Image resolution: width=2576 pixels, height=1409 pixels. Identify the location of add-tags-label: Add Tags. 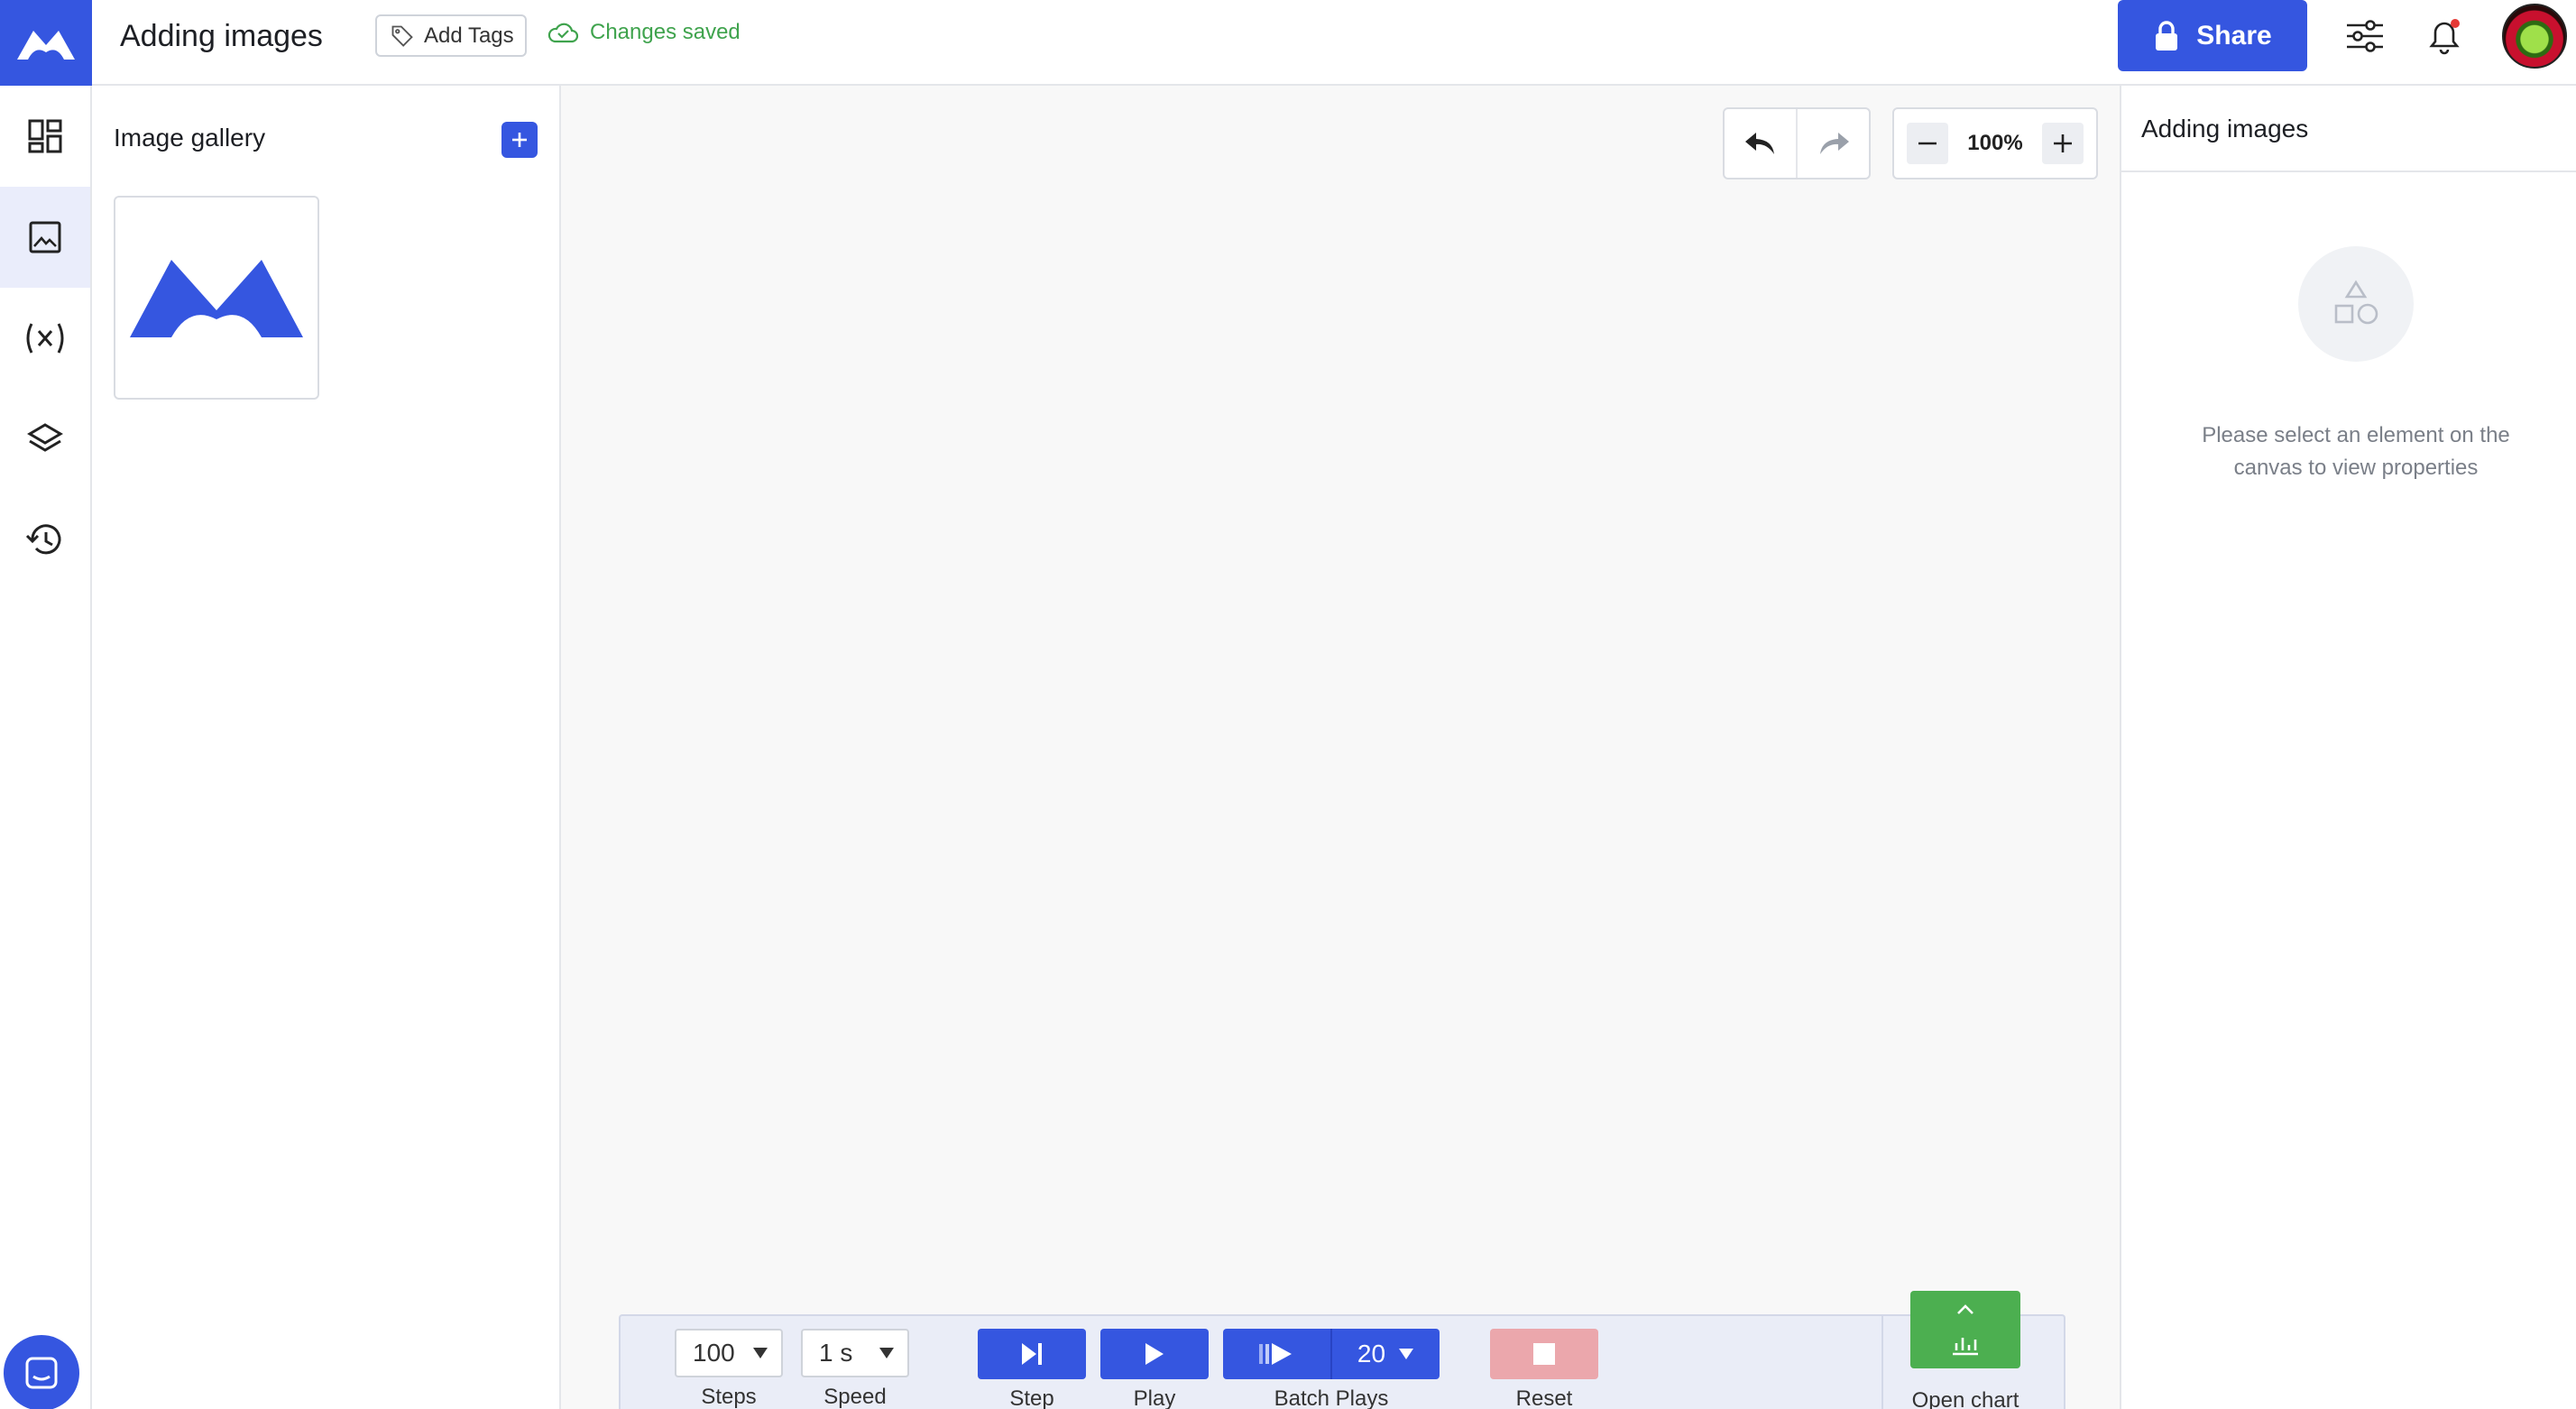
(469, 35).